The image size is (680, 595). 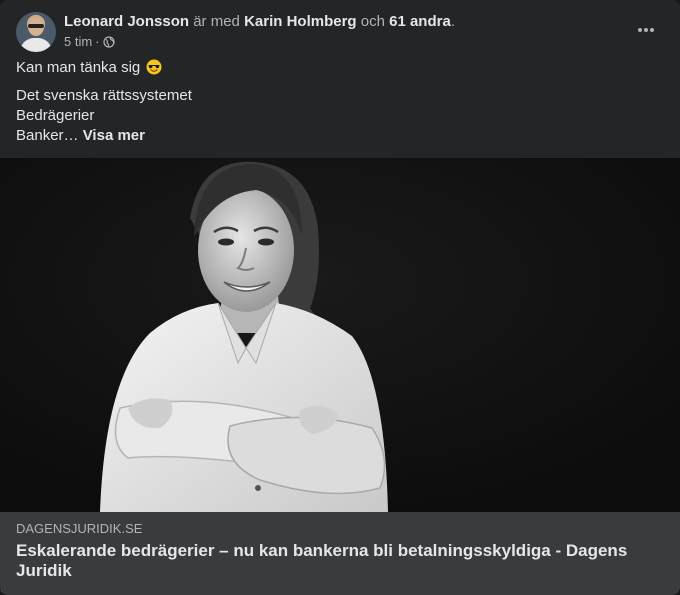 What do you see at coordinates (55, 115) in the screenshot?
I see `post-text-line3: Bedrägerier` at bounding box center [55, 115].